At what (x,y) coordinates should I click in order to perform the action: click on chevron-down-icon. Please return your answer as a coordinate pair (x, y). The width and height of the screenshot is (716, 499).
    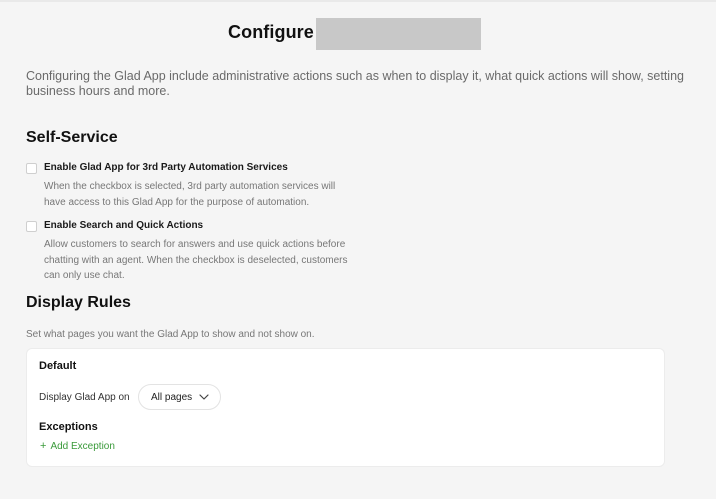
    Looking at the image, I should click on (204, 397).